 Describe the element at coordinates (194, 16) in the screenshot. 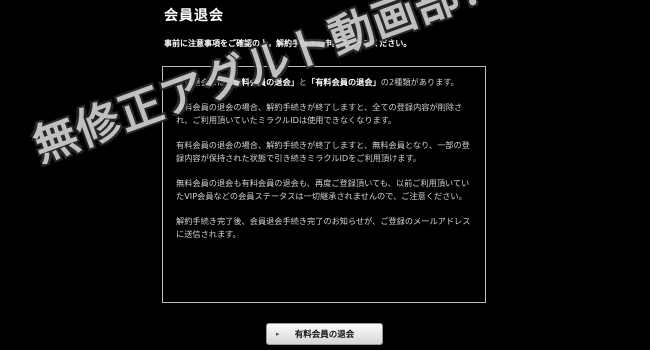

I see `page-title: 会員退会` at that location.